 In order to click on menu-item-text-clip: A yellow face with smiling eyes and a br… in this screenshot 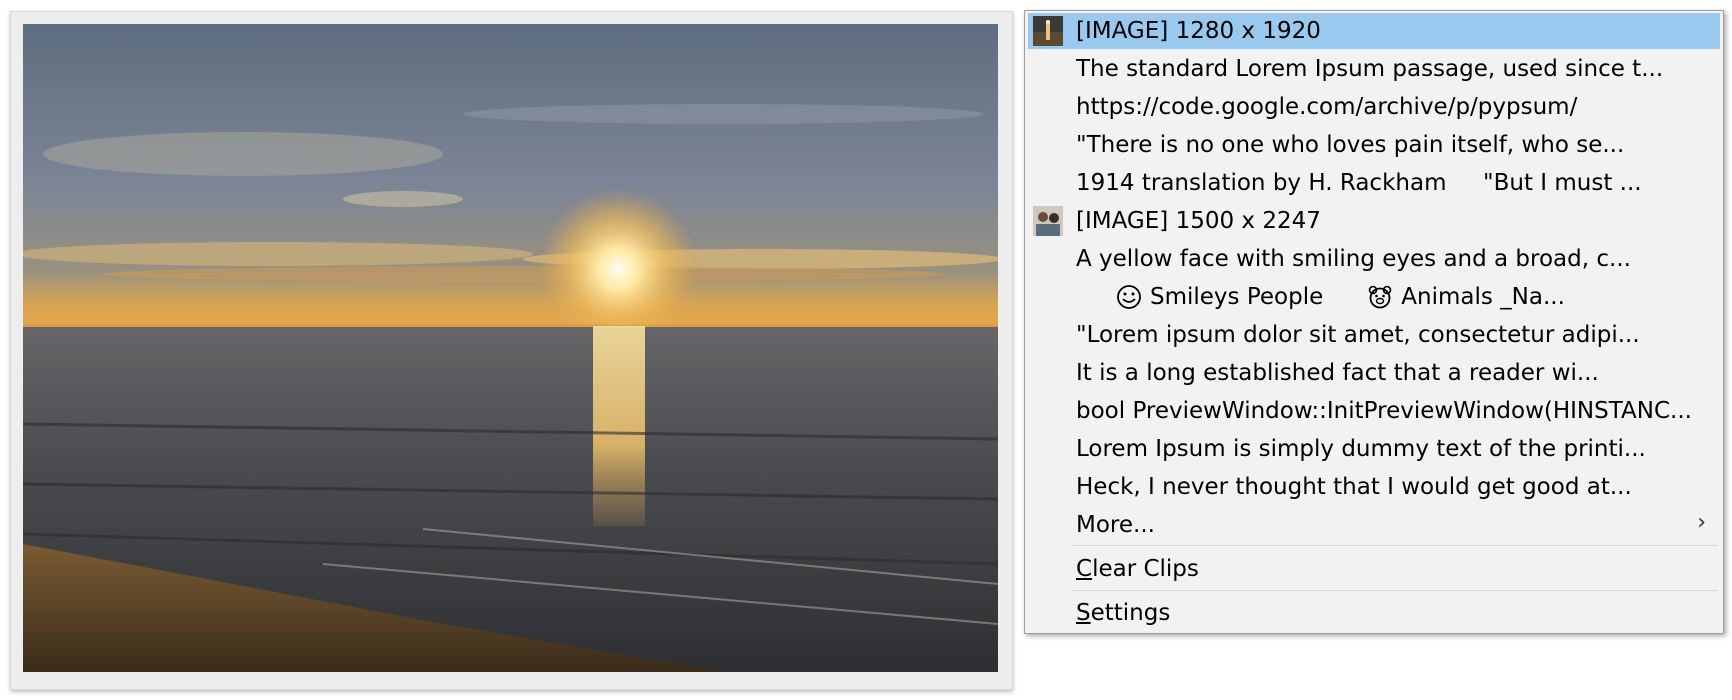, I will do `click(1374, 259)`.